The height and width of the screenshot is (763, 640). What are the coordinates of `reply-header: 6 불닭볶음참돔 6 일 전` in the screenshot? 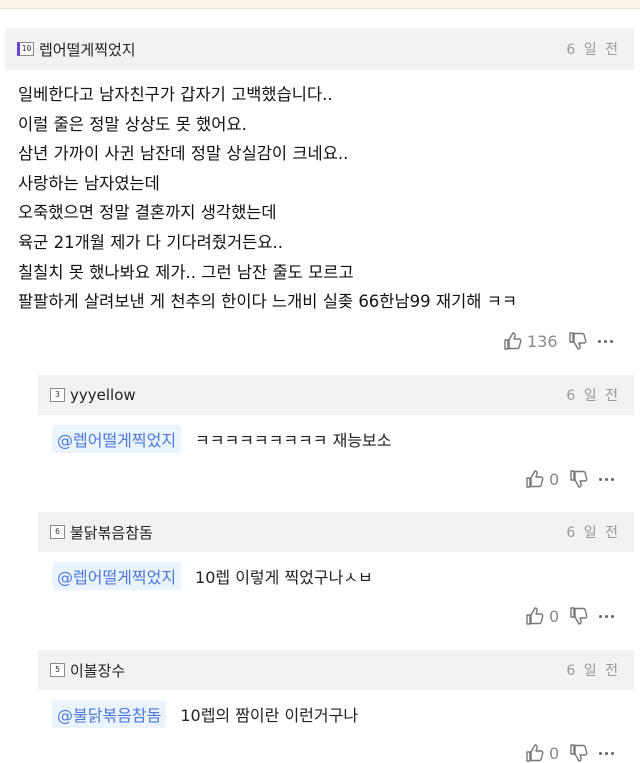 It's located at (336, 532).